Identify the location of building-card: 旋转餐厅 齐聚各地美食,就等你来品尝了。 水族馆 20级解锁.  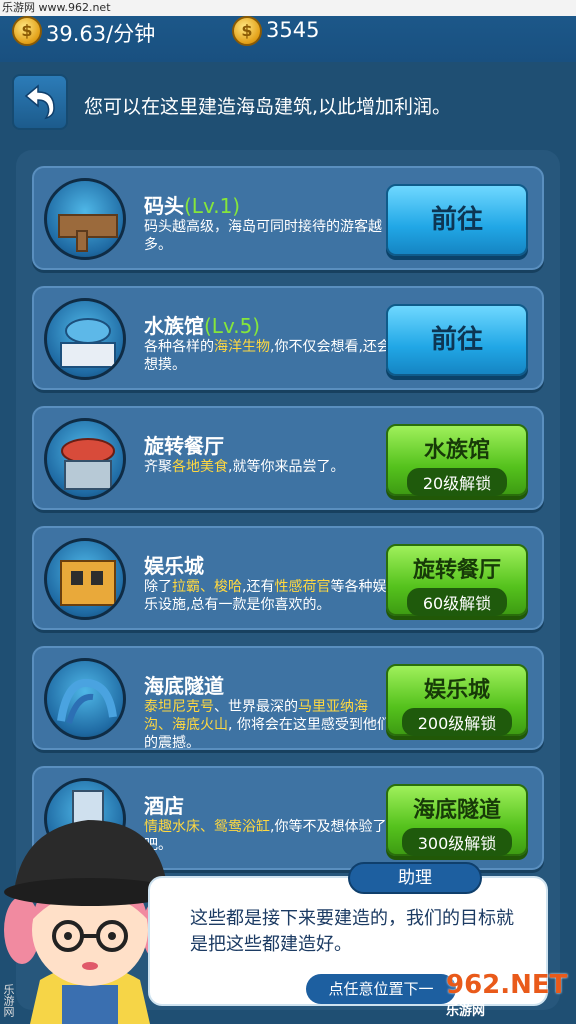
(288, 458).